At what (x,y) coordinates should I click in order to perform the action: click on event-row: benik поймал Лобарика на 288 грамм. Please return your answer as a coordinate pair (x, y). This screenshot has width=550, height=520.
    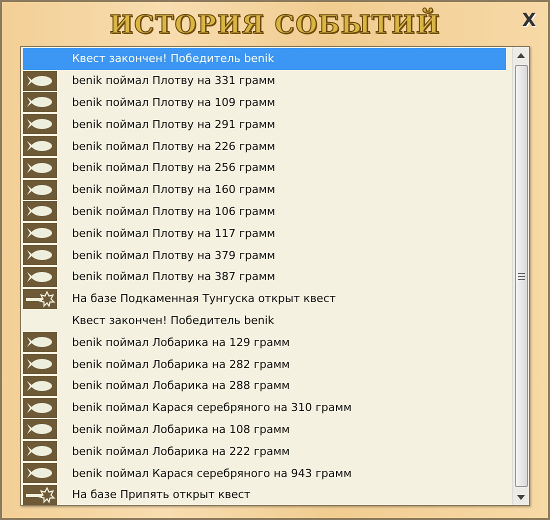
    Looking at the image, I should click on (264, 385).